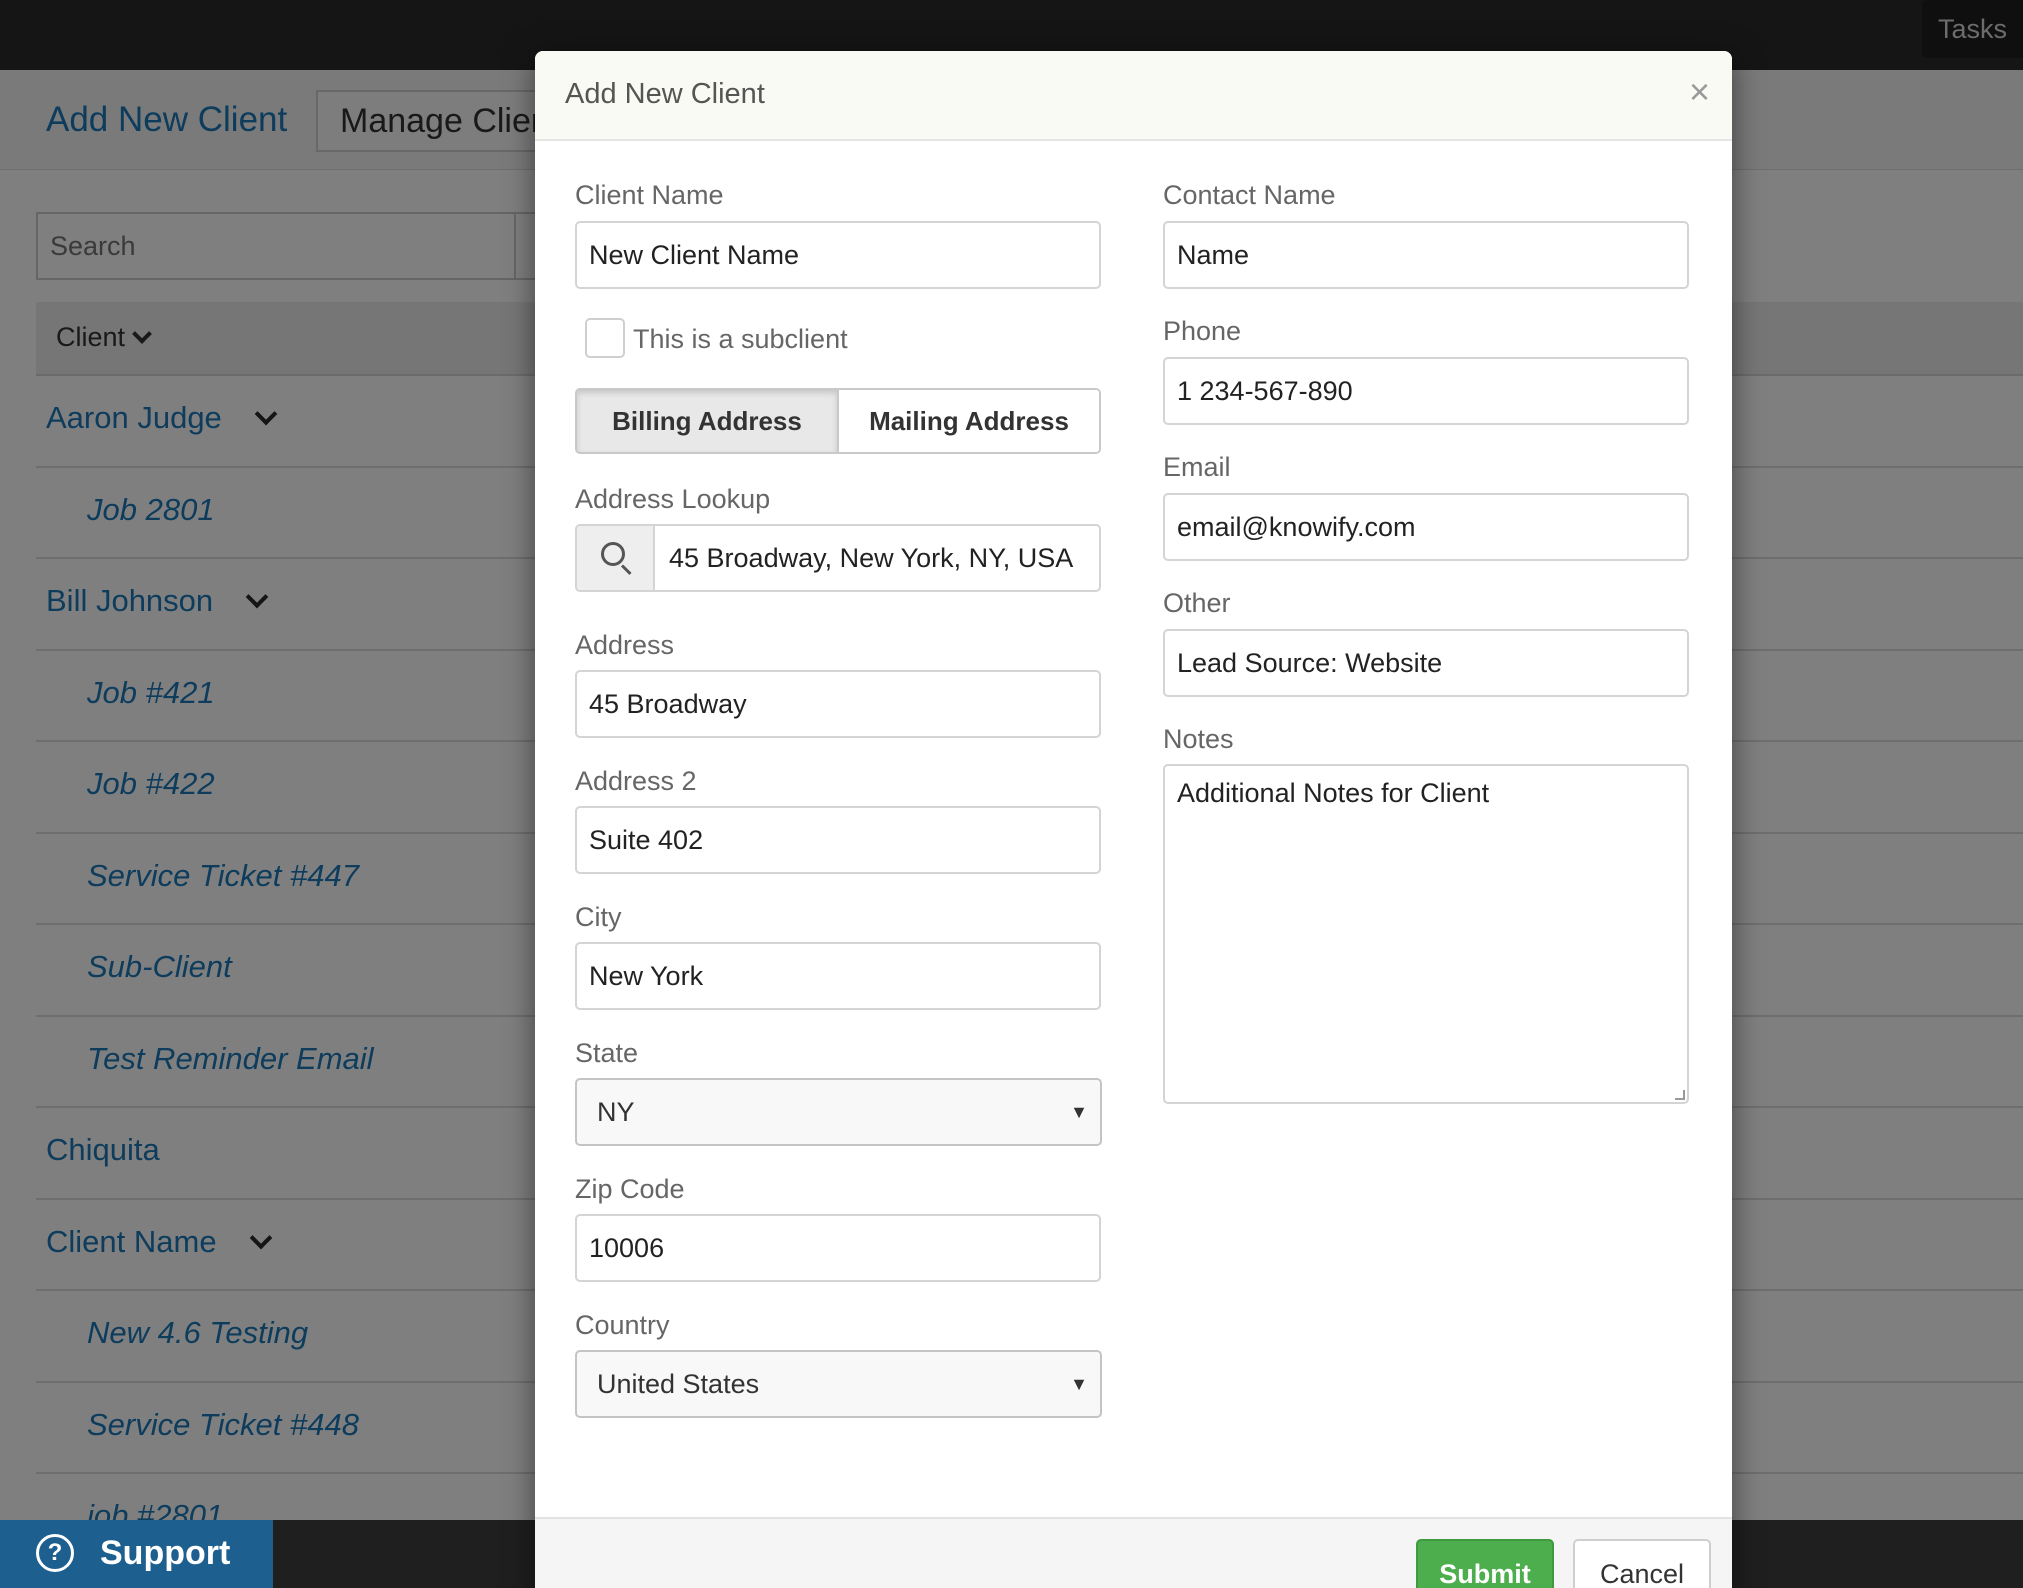 This screenshot has height=1588, width=2023. Describe the element at coordinates (1198, 739) in the screenshot. I see `notes-label: Notes` at that location.